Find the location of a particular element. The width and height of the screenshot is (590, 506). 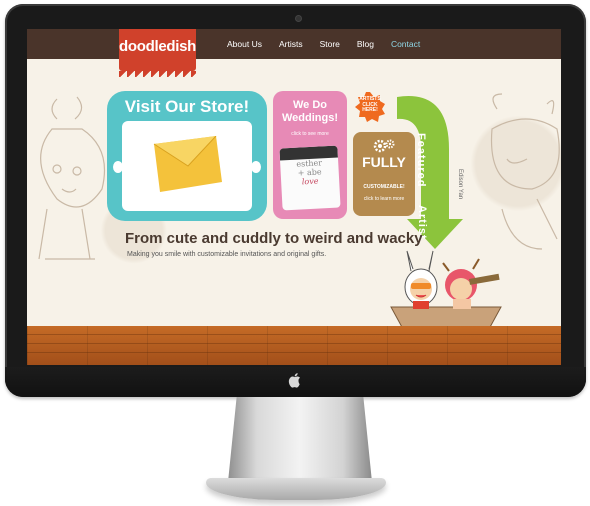

store-slideshow is located at coordinates (187, 166).